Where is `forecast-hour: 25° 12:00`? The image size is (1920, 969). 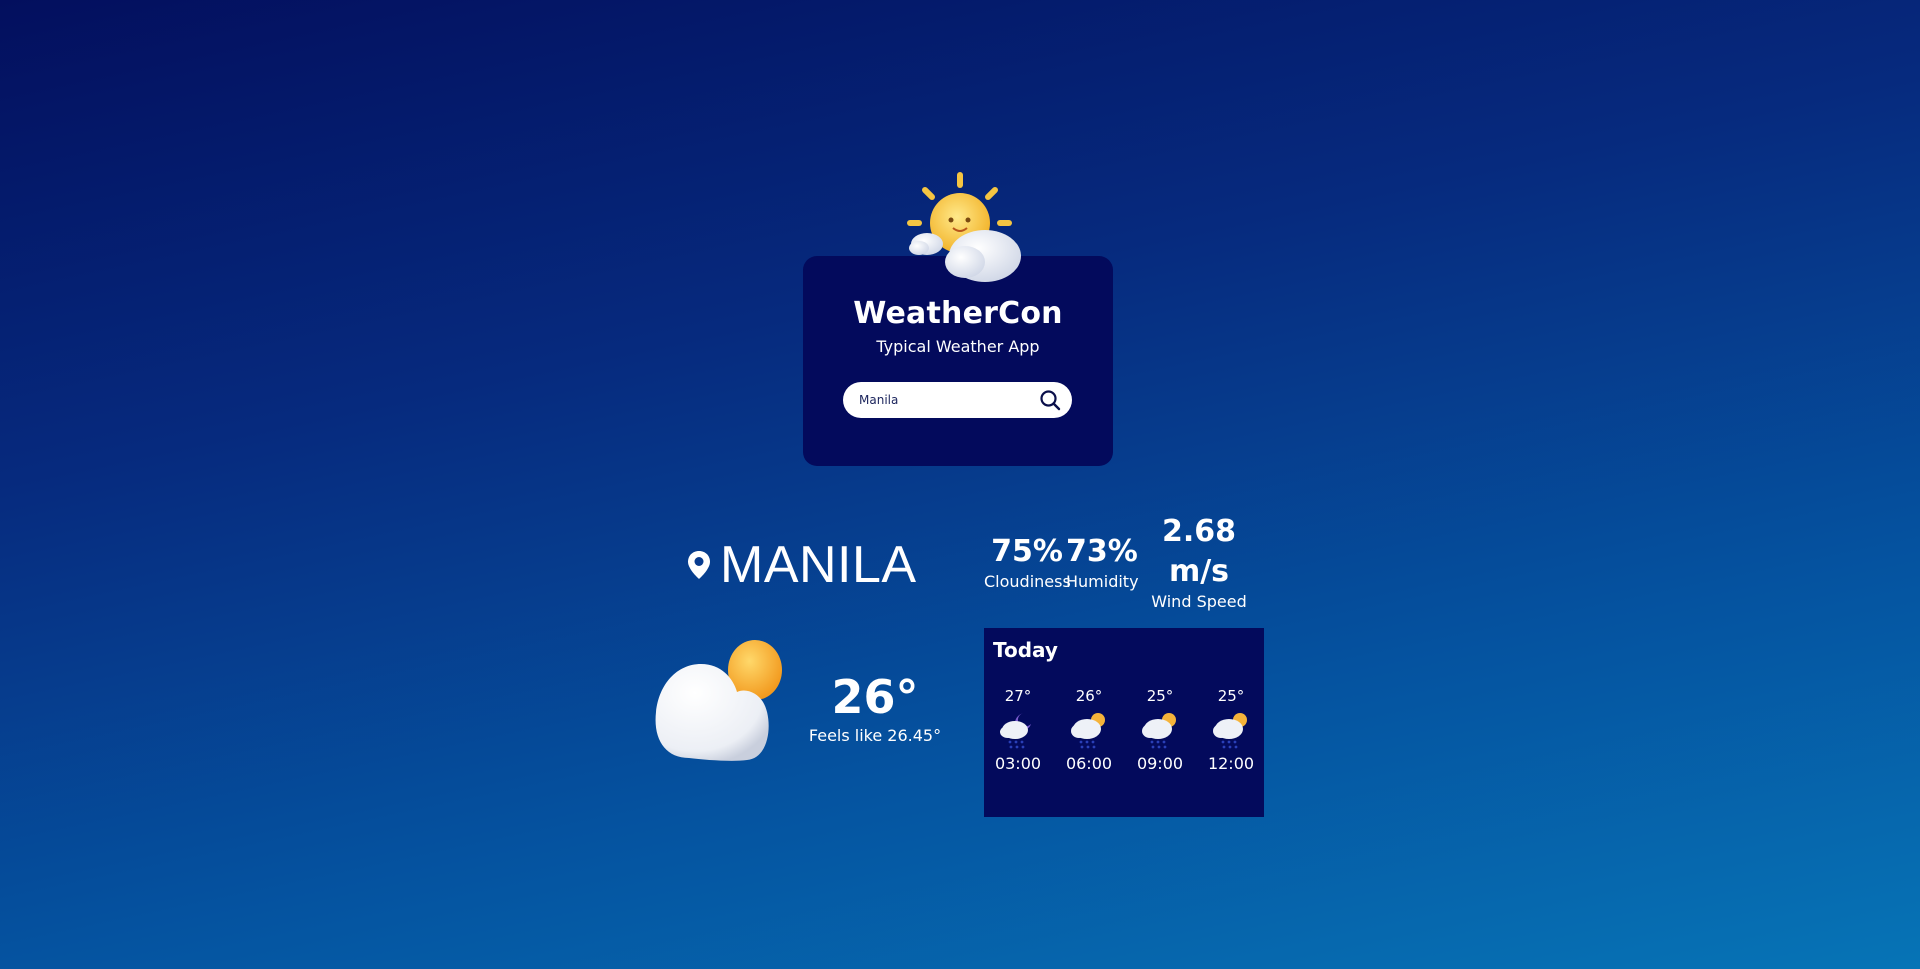 forecast-hour: 25° 12:00 is located at coordinates (1231, 730).